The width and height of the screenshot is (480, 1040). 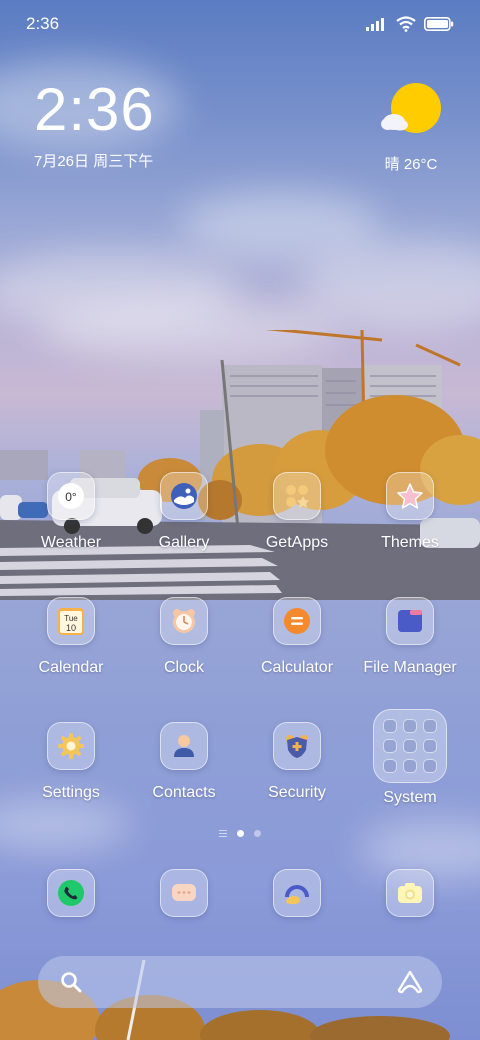 I want to click on app-label: Security, so click(x=297, y=792).